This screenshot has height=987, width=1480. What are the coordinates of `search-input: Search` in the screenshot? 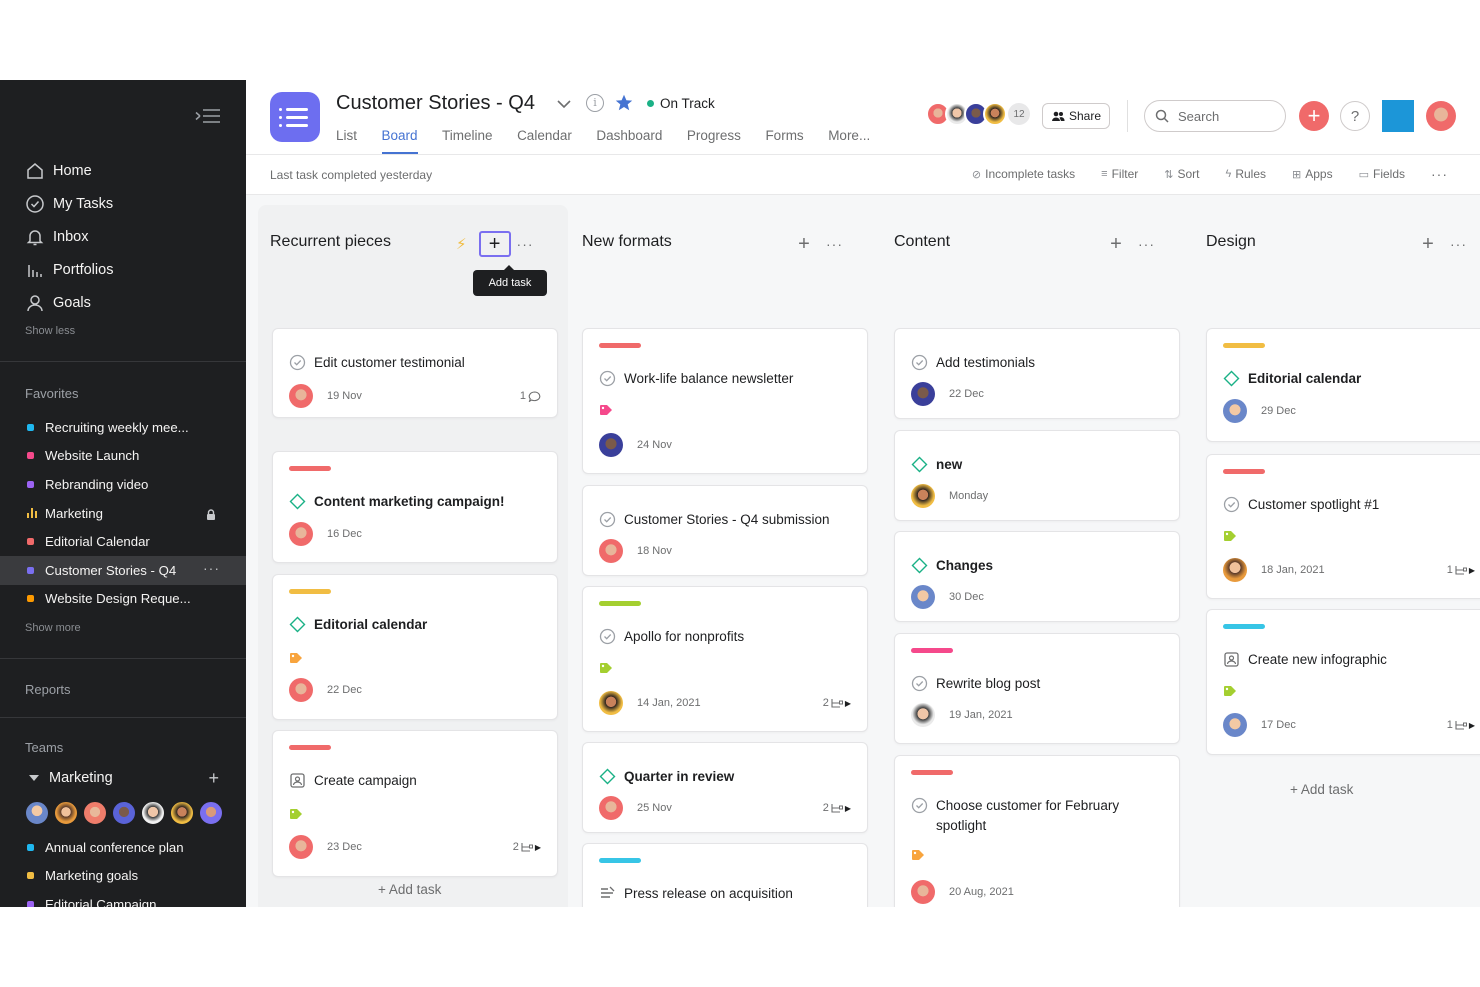 It's located at (1215, 116).